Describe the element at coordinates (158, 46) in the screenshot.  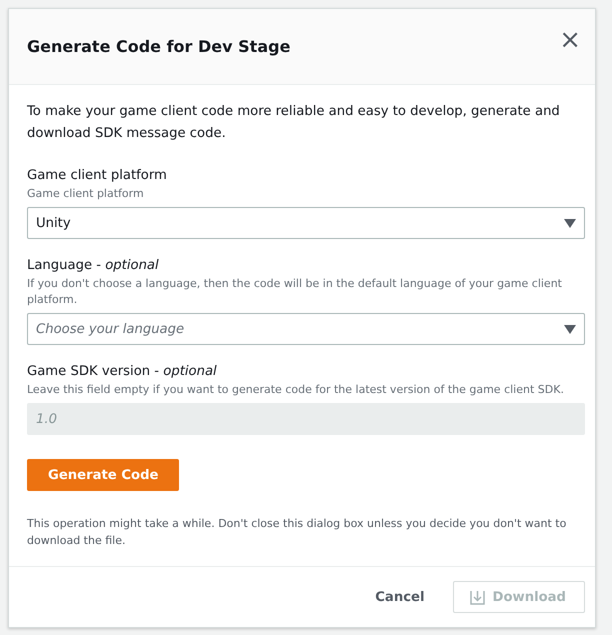
I see `dialog-title: Generate Code for Dev Stage` at that location.